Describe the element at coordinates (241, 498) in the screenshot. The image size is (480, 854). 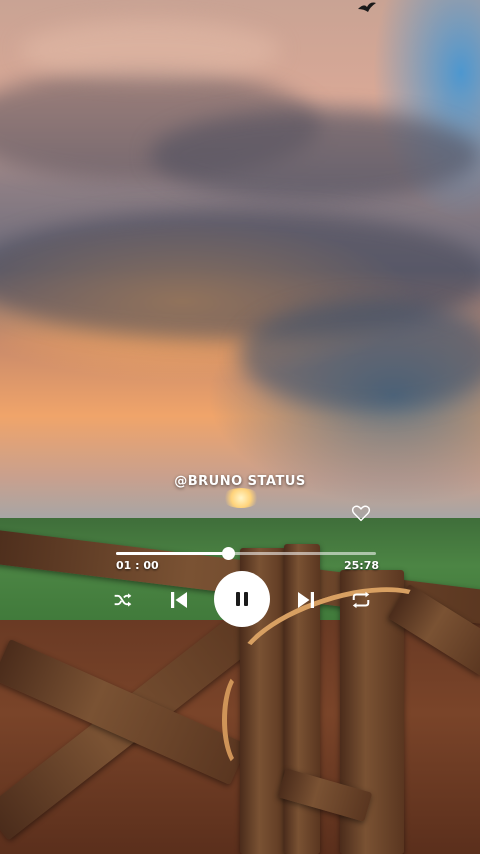
I see `sun` at that location.